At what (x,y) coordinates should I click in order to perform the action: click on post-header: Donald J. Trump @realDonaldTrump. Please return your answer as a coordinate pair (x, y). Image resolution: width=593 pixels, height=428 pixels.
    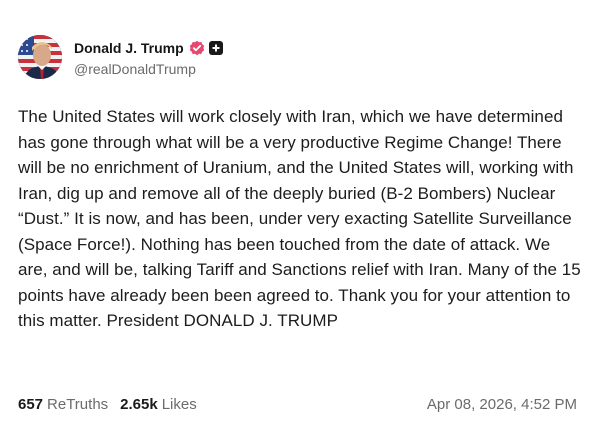
    Looking at the image, I should click on (120, 57).